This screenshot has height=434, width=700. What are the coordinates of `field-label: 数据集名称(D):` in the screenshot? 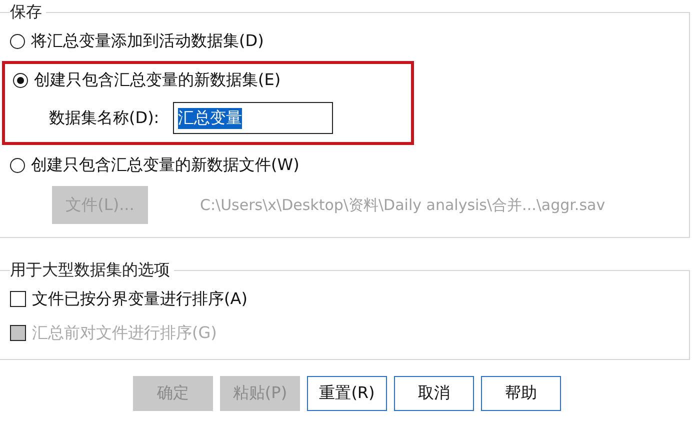 It's located at (104, 118).